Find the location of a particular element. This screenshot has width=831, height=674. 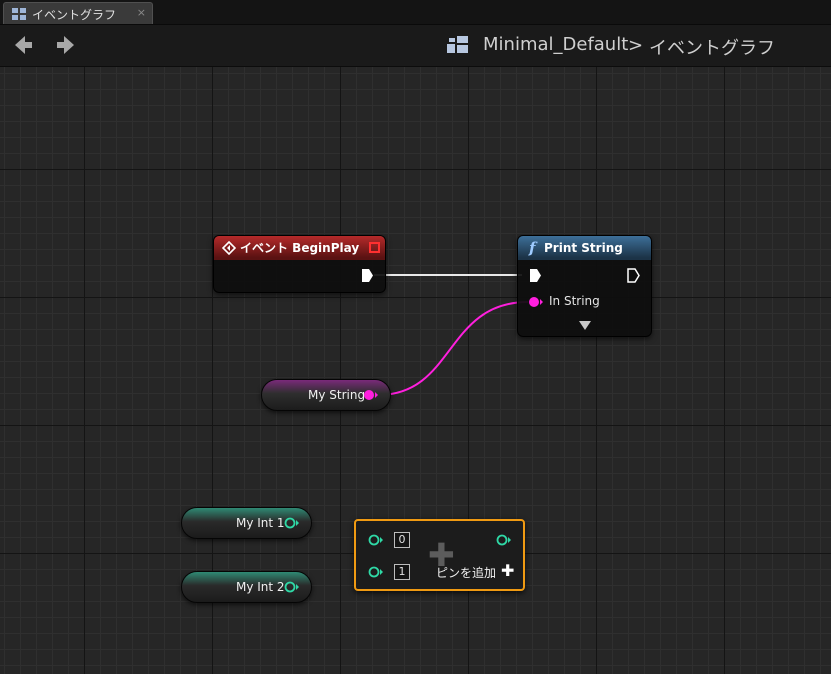

input-1-value: 1 is located at coordinates (402, 572).